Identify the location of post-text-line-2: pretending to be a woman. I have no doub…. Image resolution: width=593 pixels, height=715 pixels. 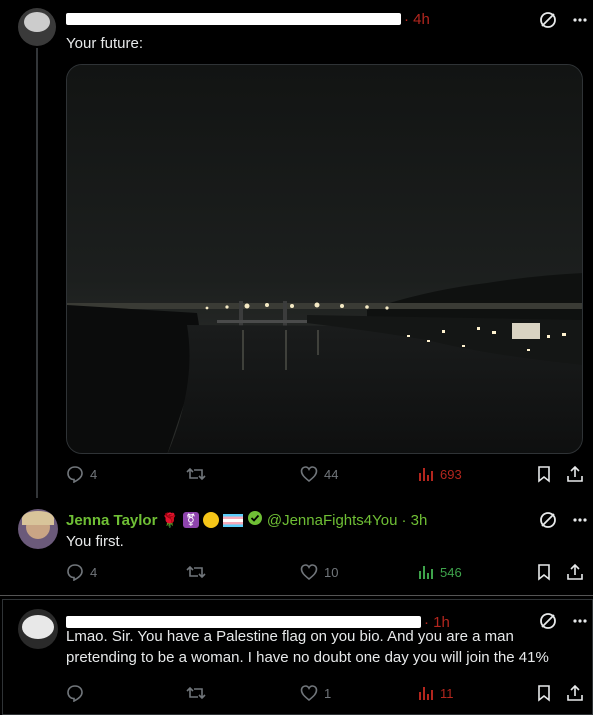
(307, 657).